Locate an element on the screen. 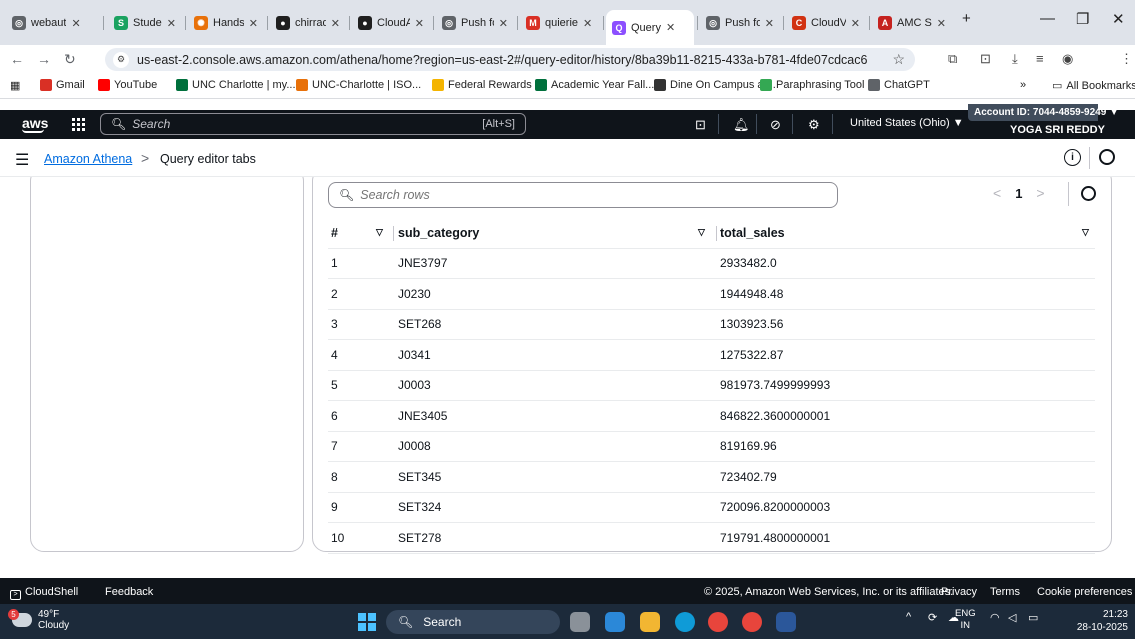 Image resolution: width=1135 pixels, height=639 pixels. table-row: 3 SET268 1303923.56 is located at coordinates (711, 324).